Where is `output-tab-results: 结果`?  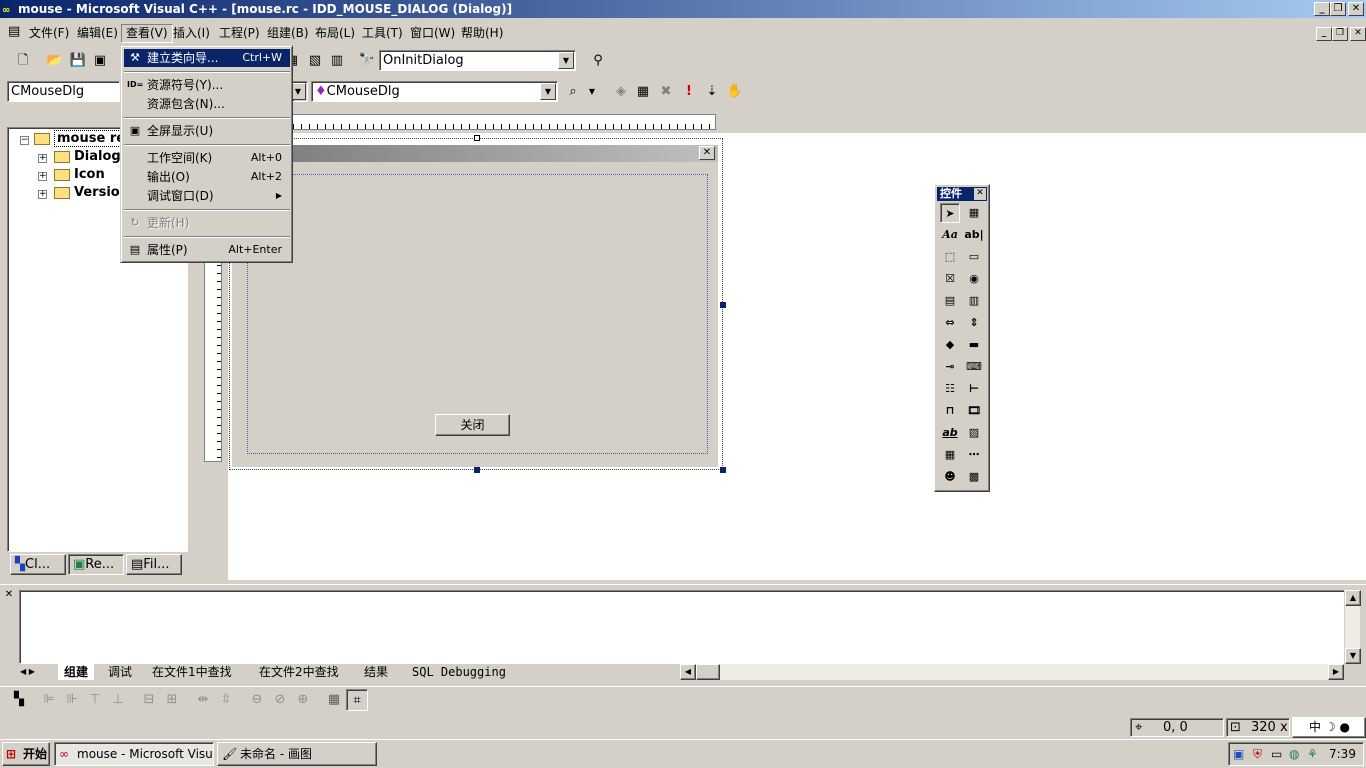 output-tab-results: 结果 is located at coordinates (376, 672).